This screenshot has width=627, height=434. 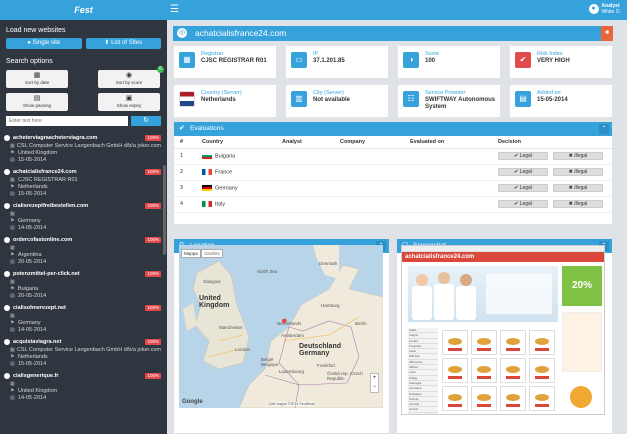 What do you see at coordinates (448, 142) in the screenshot?
I see `col-evaluated-on: Evaluated on` at bounding box center [448, 142].